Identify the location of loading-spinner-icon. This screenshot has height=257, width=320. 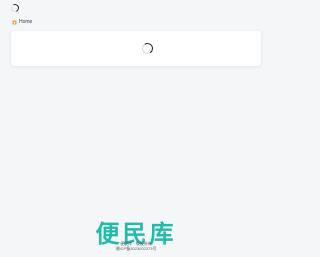
(147, 48).